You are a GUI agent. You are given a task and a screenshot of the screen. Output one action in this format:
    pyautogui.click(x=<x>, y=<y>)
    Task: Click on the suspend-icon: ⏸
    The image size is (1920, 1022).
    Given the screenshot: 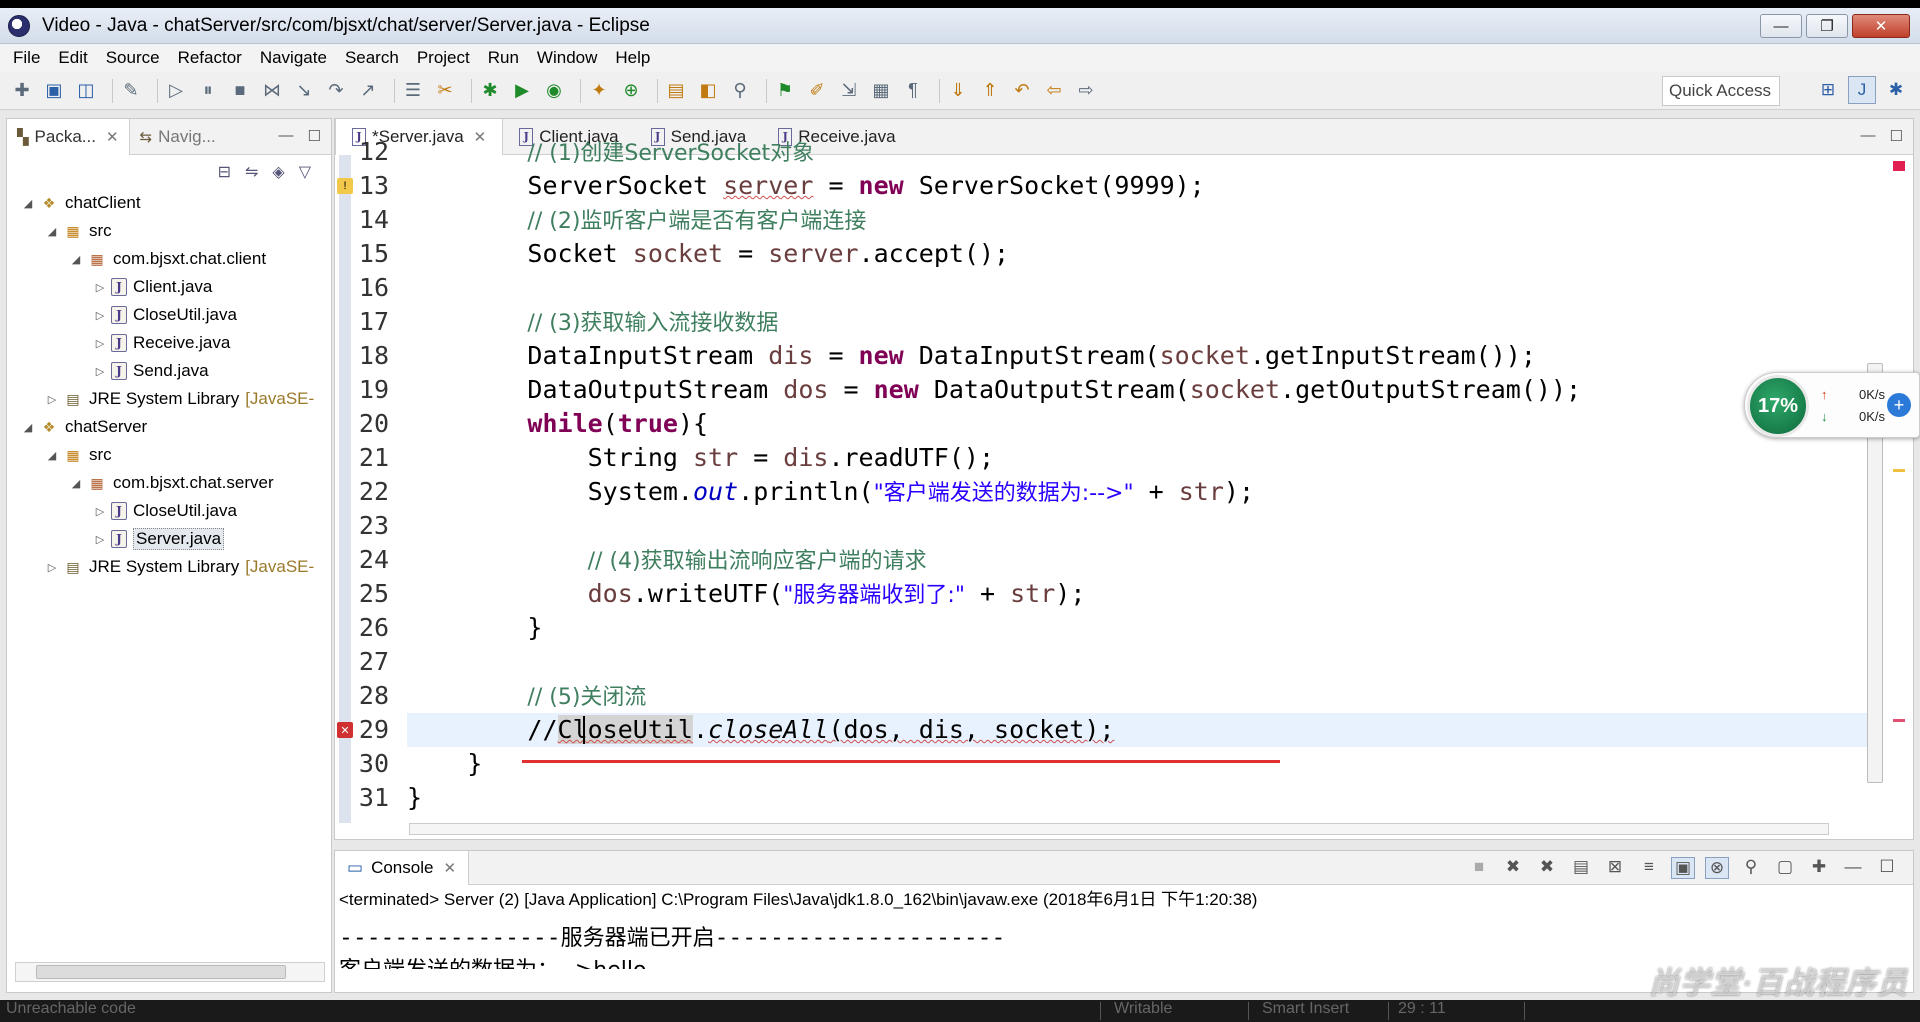 What is the action you would take?
    pyautogui.click(x=208, y=91)
    